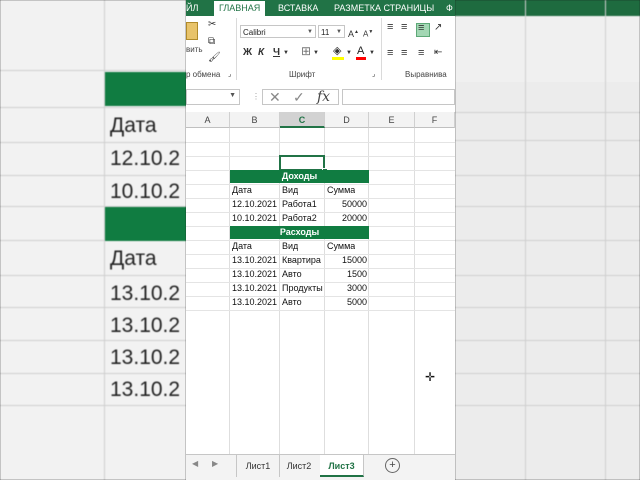 This screenshot has width=640, height=480. I want to click on decrease-indent-icon: ⇤, so click(438, 53).